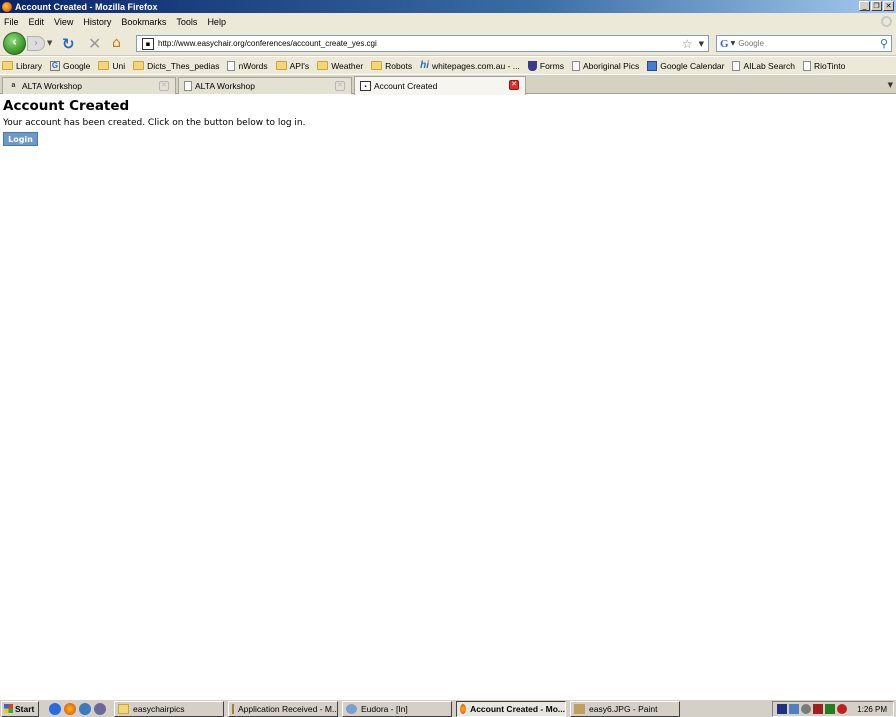  What do you see at coordinates (55, 708) in the screenshot?
I see `ie-icon` at bounding box center [55, 708].